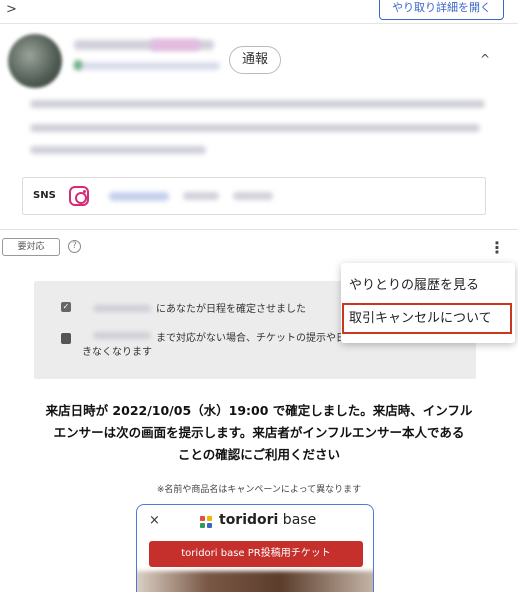 This screenshot has height=592, width=518. What do you see at coordinates (78, 65) in the screenshot?
I see `verified-icon` at bounding box center [78, 65].